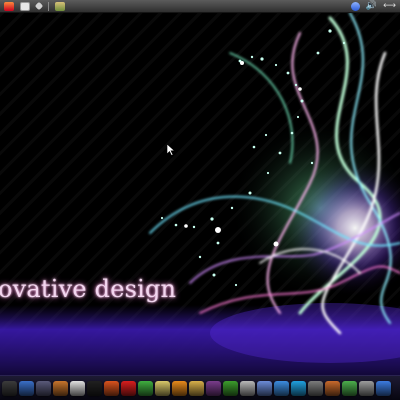 This screenshot has width=400, height=400. I want to click on blender-icon, so click(179, 388).